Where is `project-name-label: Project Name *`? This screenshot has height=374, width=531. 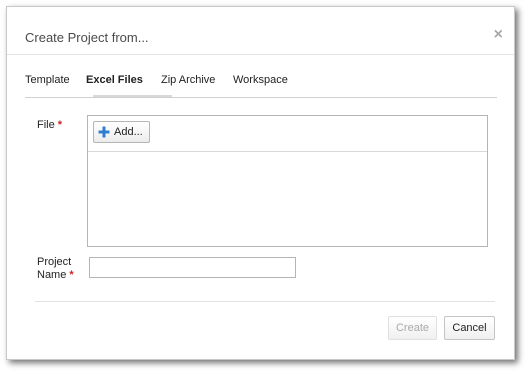
project-name-label: Project Name * is located at coordinates (55, 269).